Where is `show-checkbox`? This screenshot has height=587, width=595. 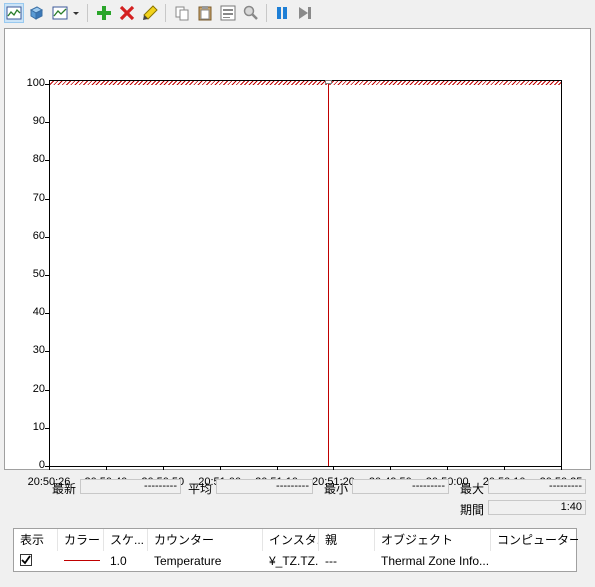
show-checkbox is located at coordinates (26, 560).